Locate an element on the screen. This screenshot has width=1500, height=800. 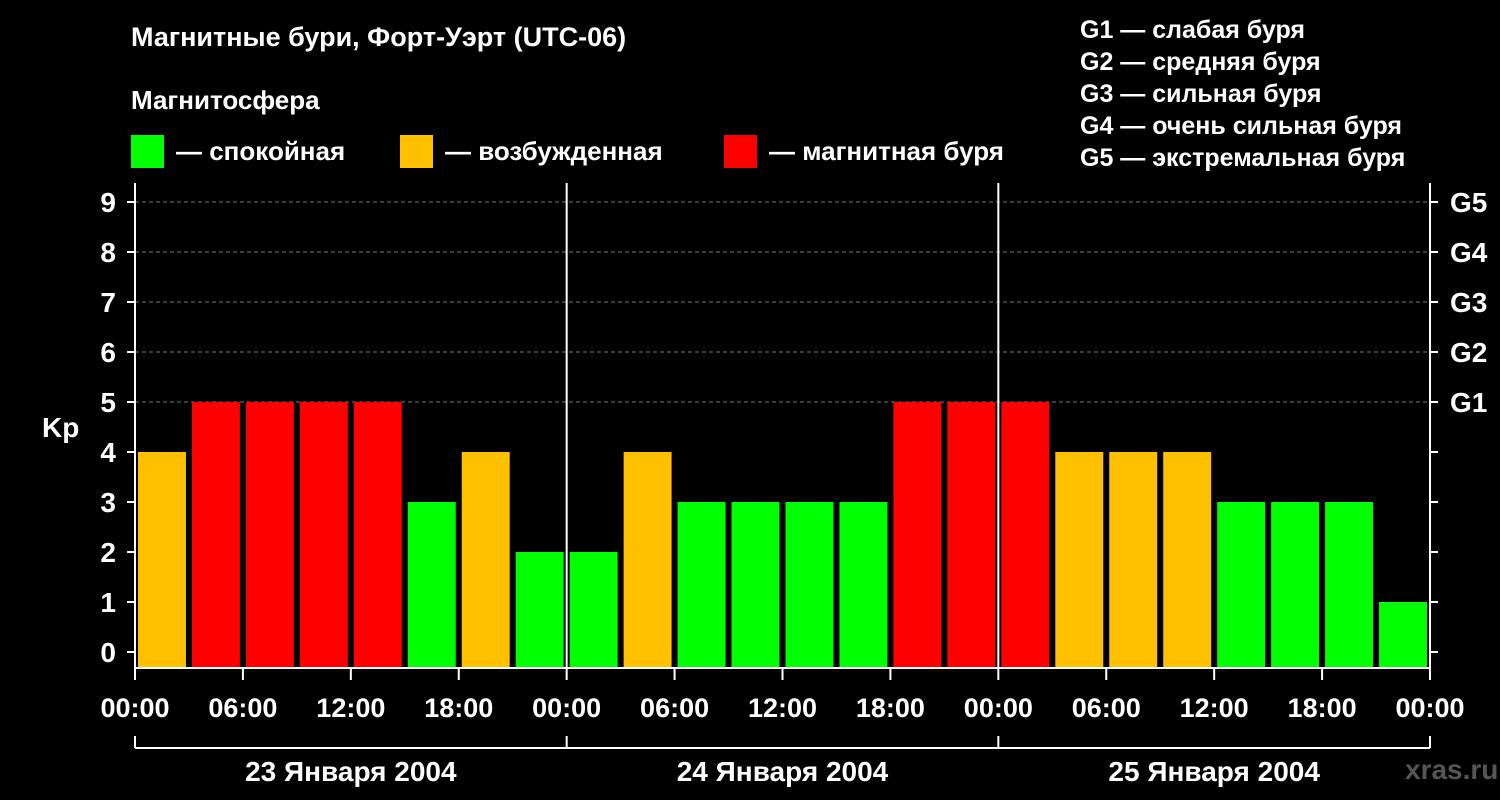
x-tick-label-10: 12:00 is located at coordinates (1214, 708).